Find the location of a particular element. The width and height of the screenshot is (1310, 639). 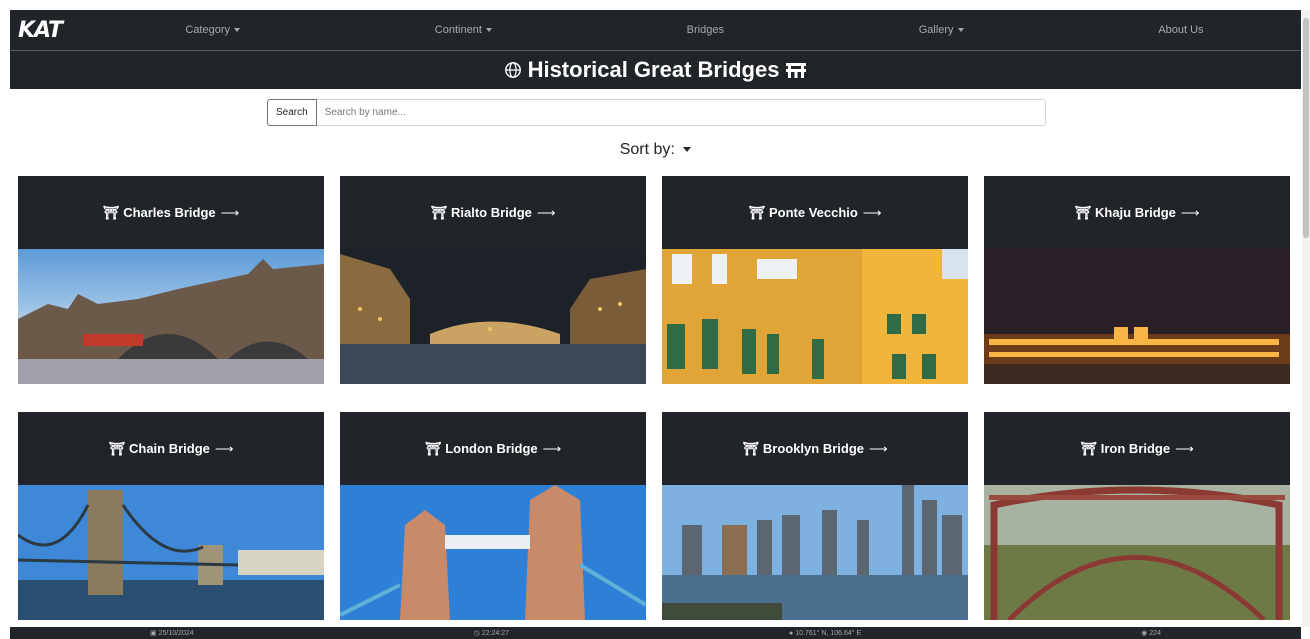

nav-about-us: About Us is located at coordinates (1180, 30).